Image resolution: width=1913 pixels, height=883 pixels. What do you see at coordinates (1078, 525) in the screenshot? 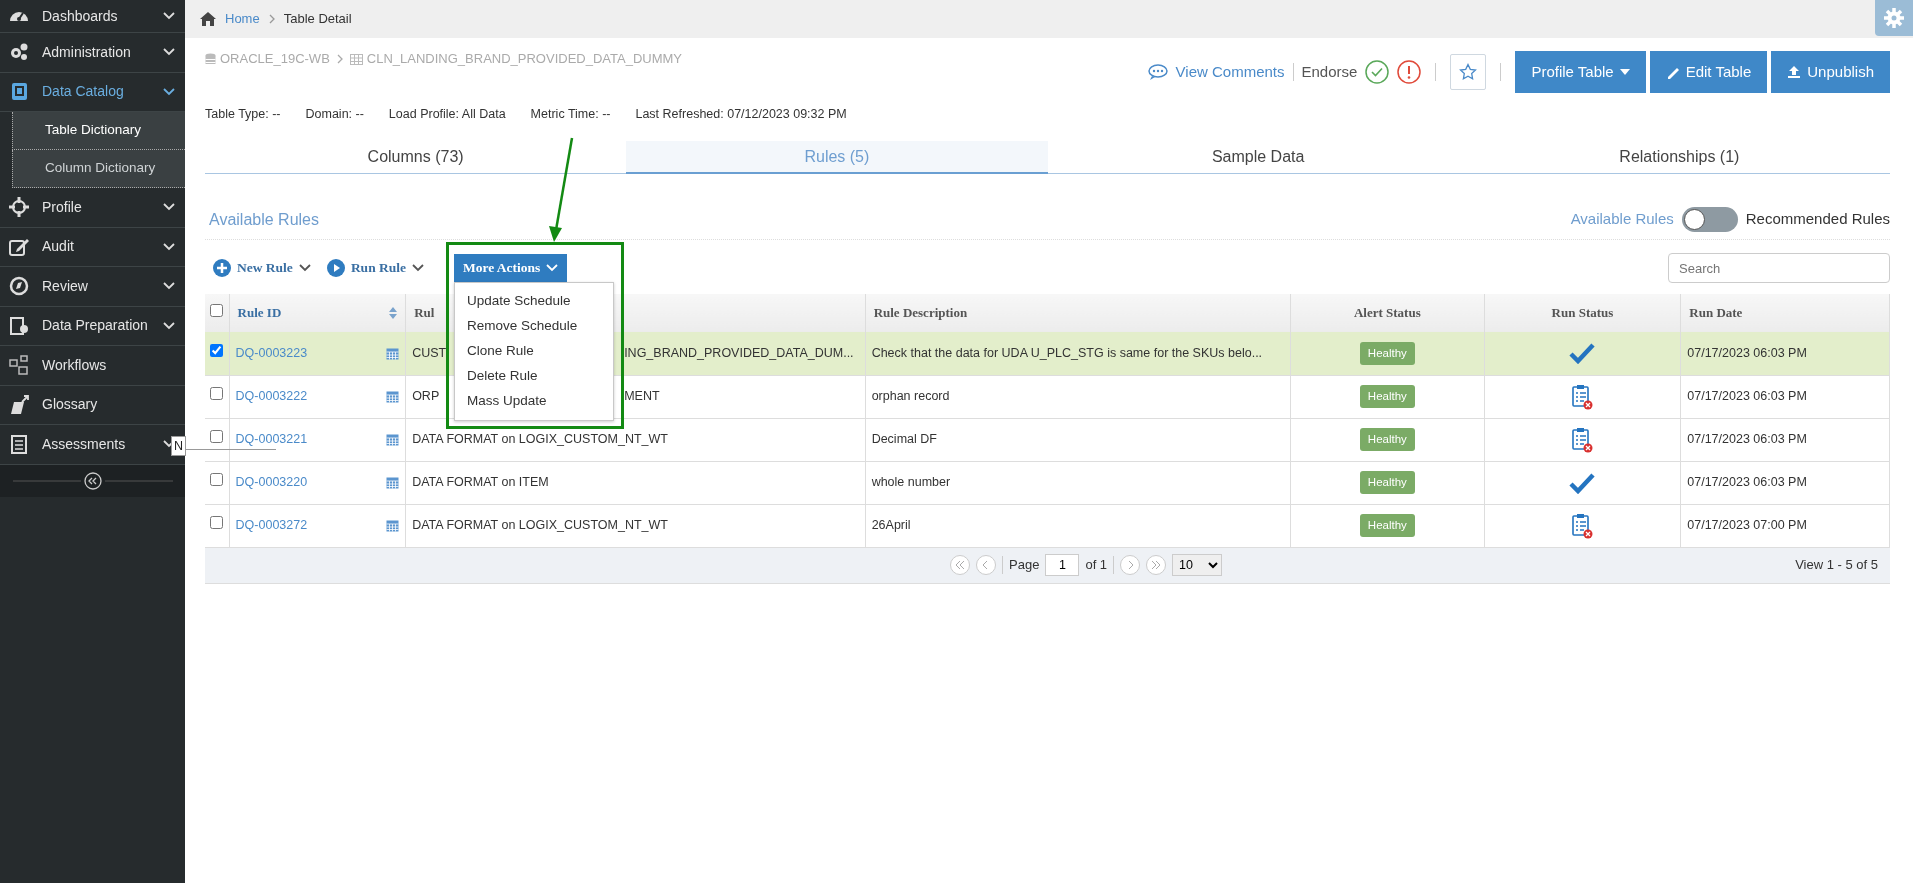
I see `table-cell: 26April` at bounding box center [1078, 525].